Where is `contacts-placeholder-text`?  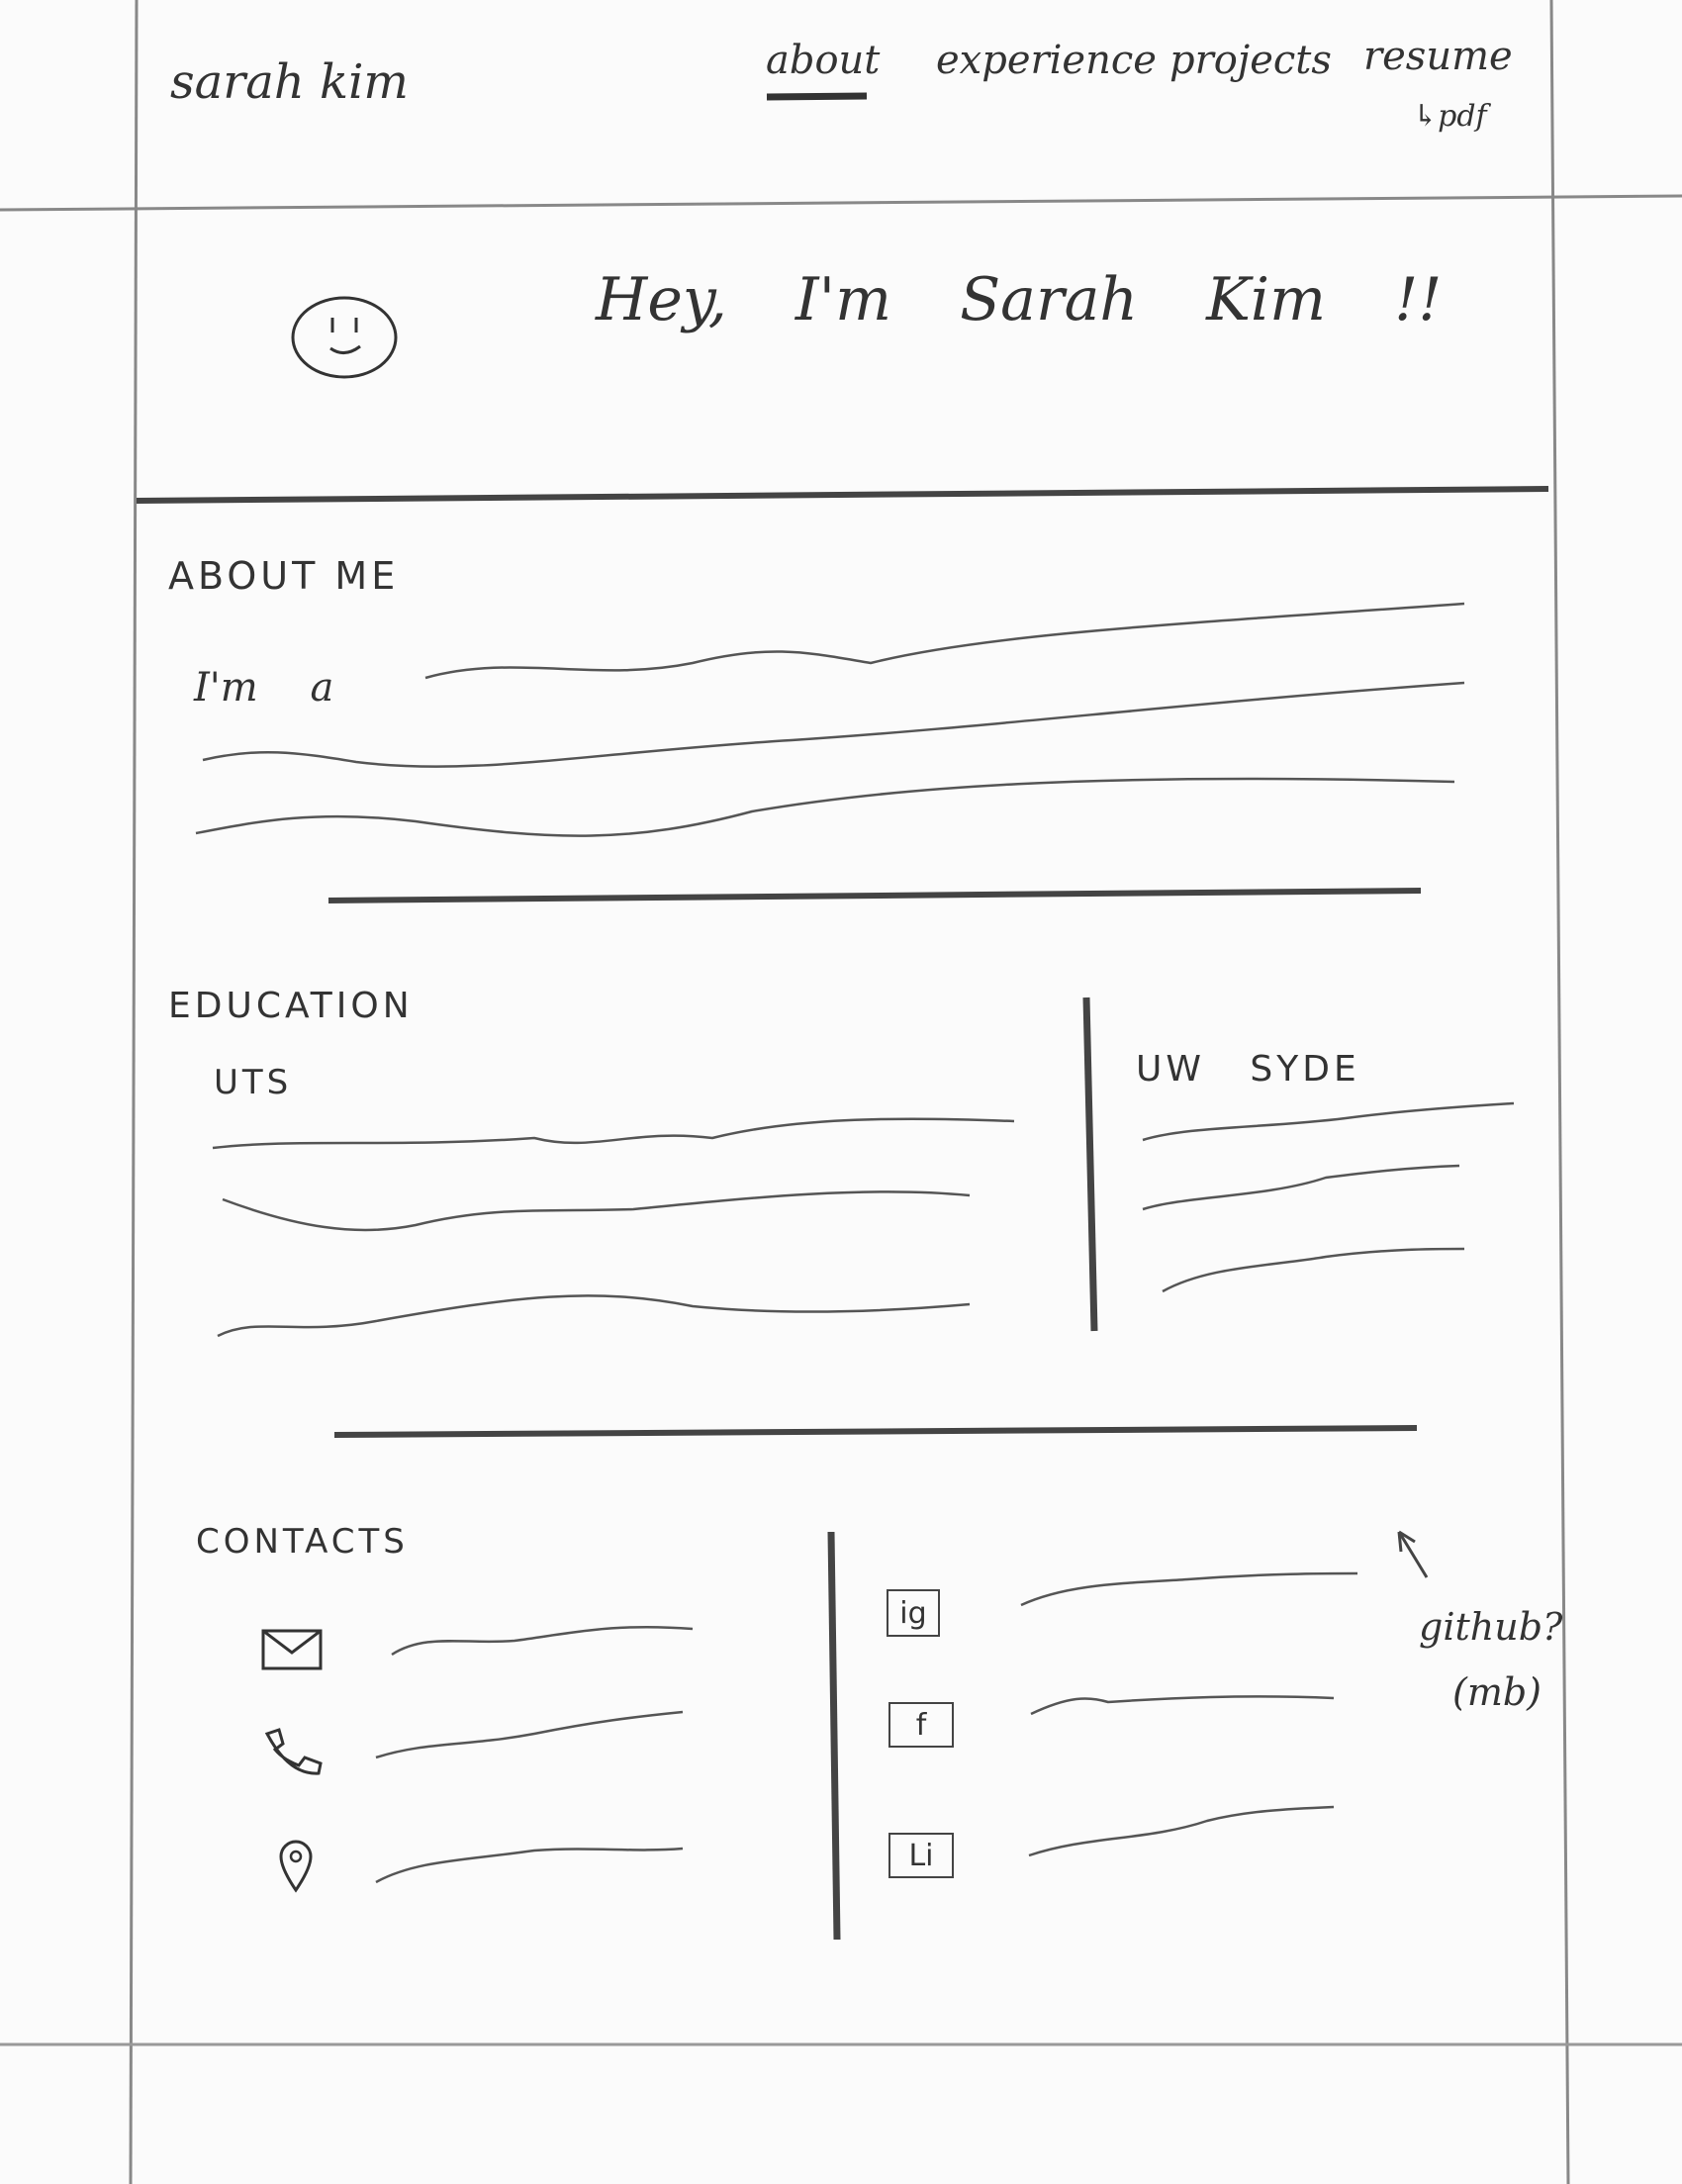
contacts-placeholder-text is located at coordinates (902, 1735).